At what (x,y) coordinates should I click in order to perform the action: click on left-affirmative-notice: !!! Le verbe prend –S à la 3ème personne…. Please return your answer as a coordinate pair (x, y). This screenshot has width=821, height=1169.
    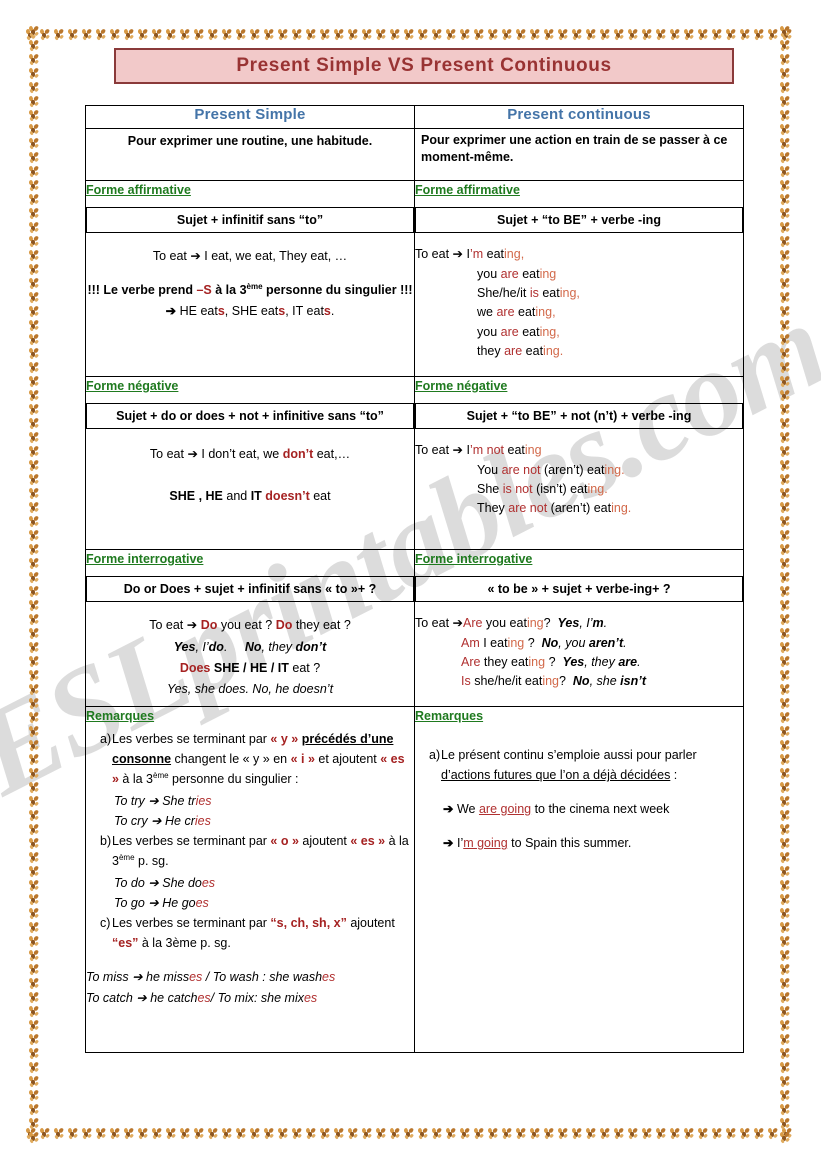
    Looking at the image, I should click on (250, 290).